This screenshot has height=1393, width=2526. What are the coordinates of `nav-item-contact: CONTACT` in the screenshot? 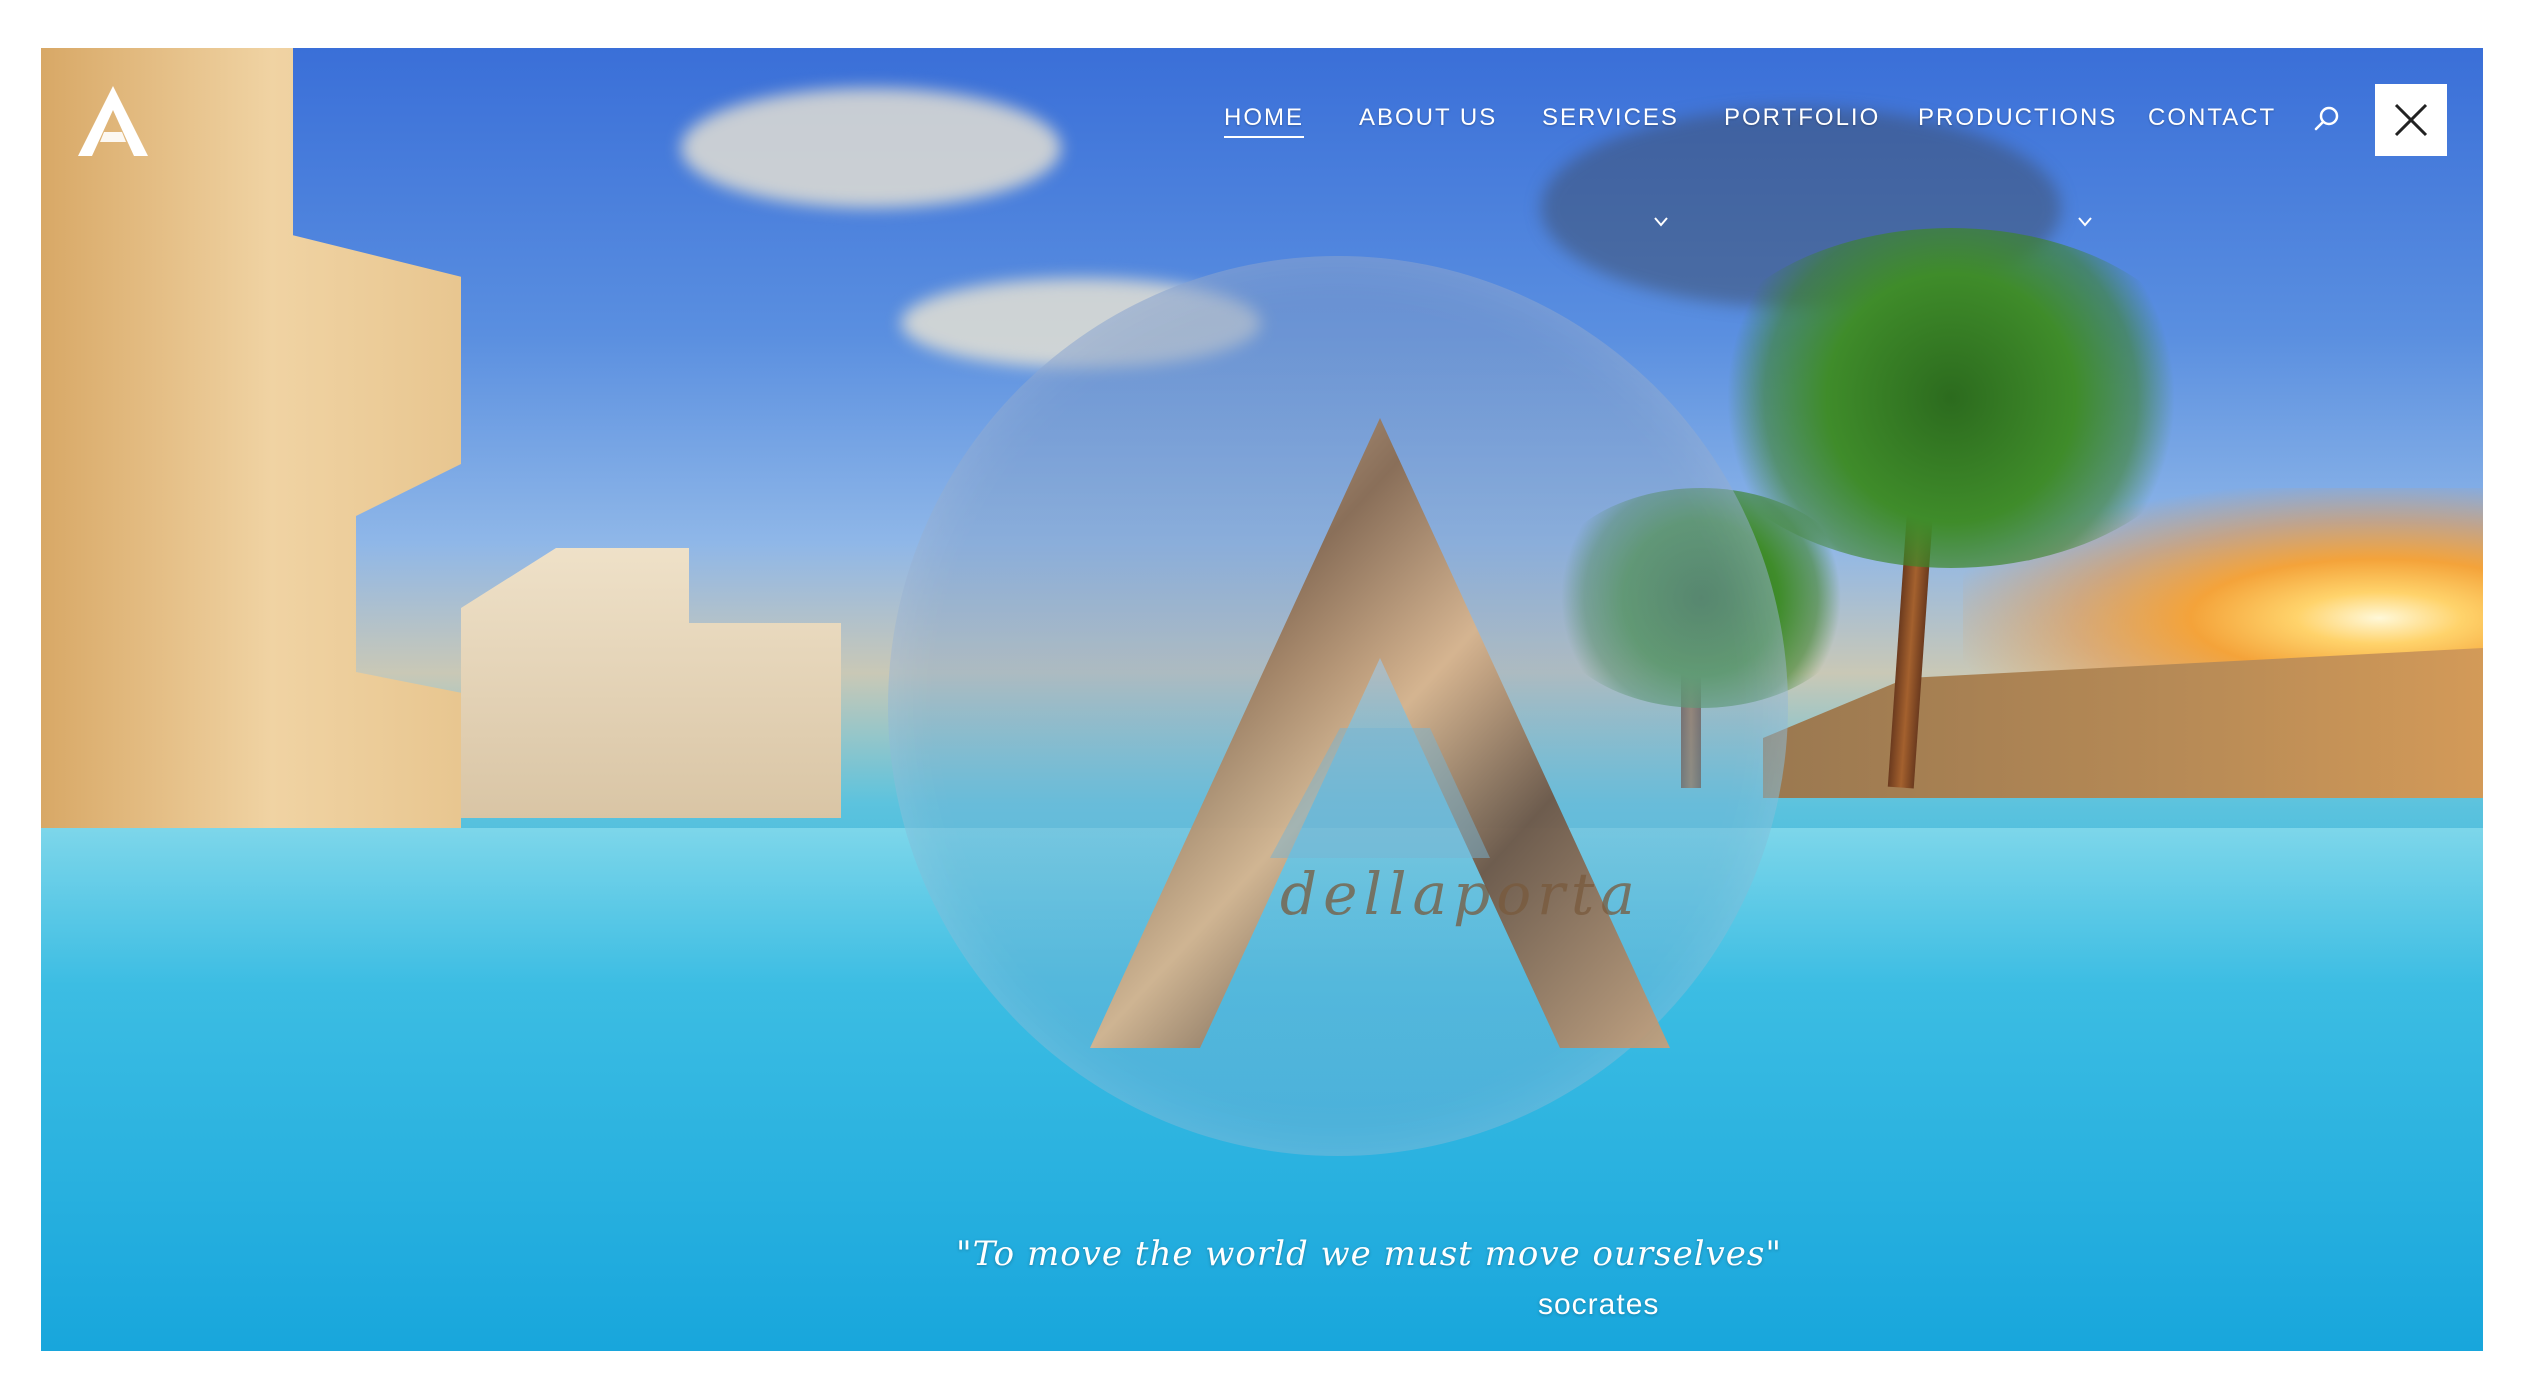 It's located at (2212, 118).